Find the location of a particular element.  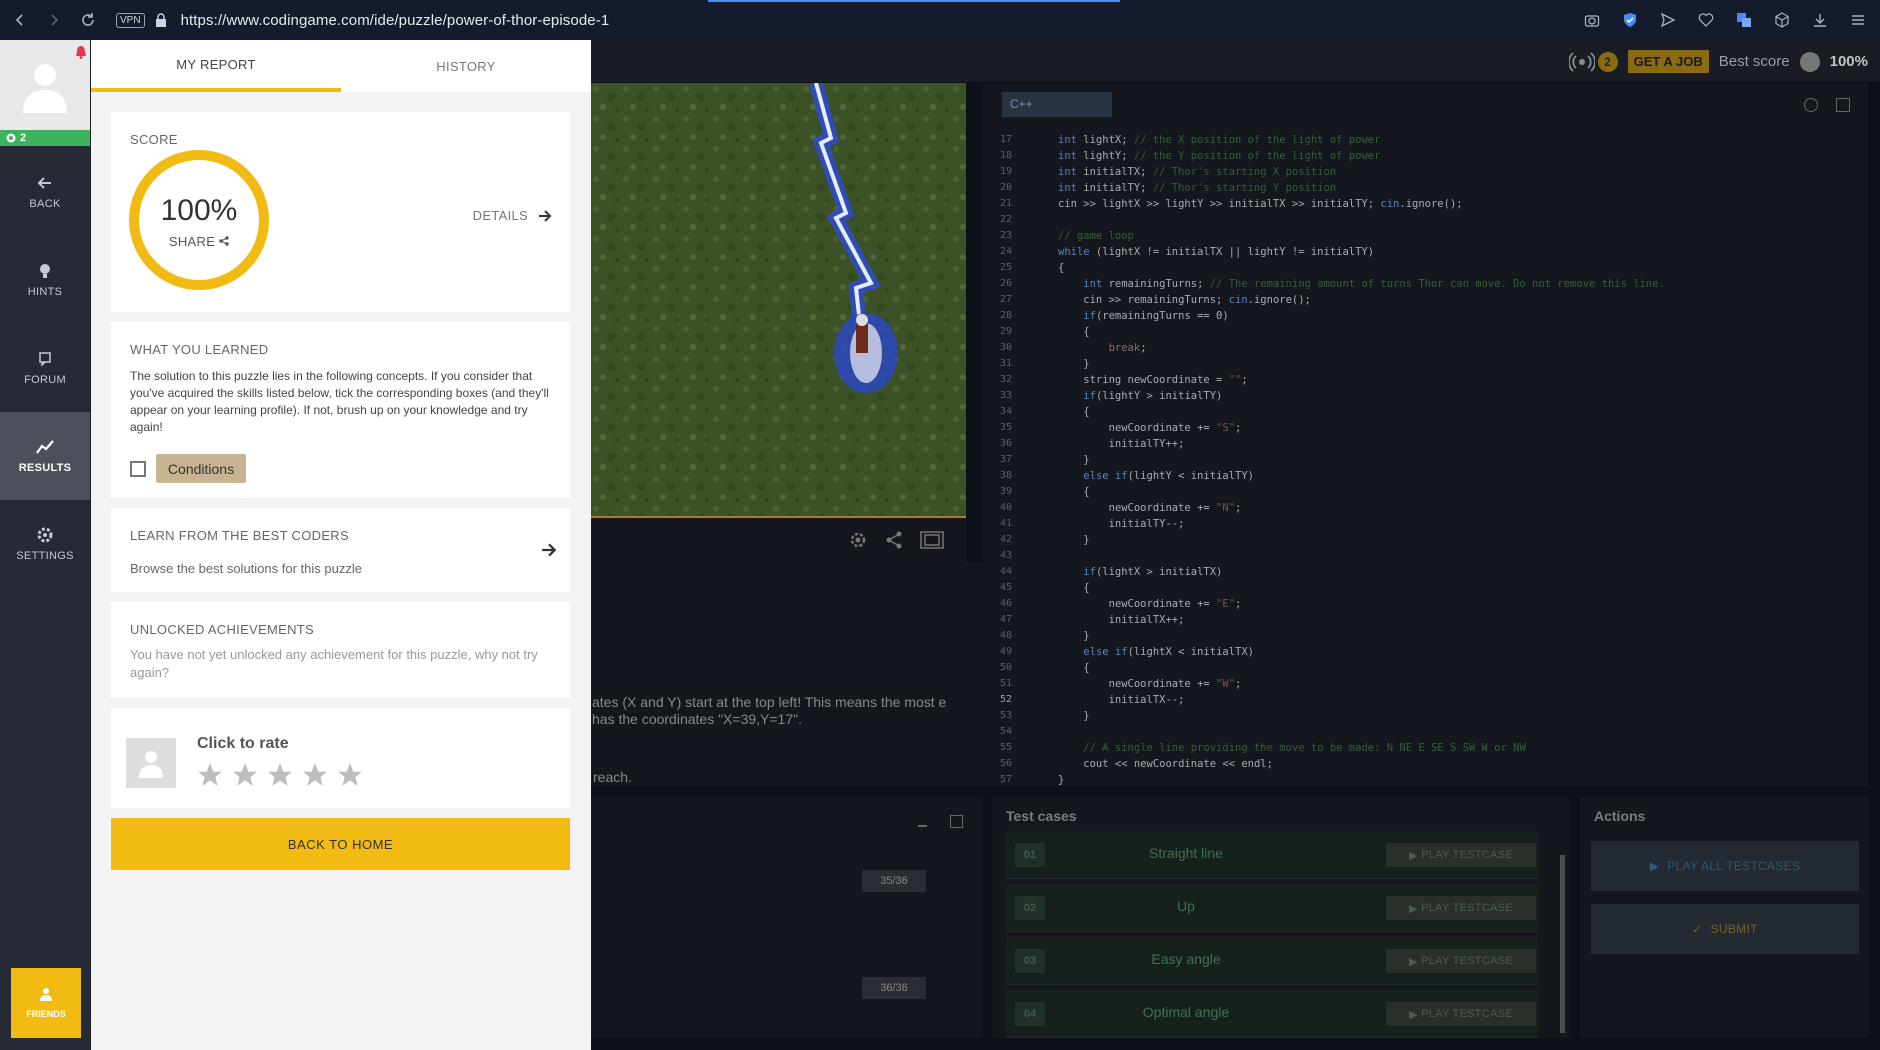

nav-settings: SETTINGS is located at coordinates (45, 544).